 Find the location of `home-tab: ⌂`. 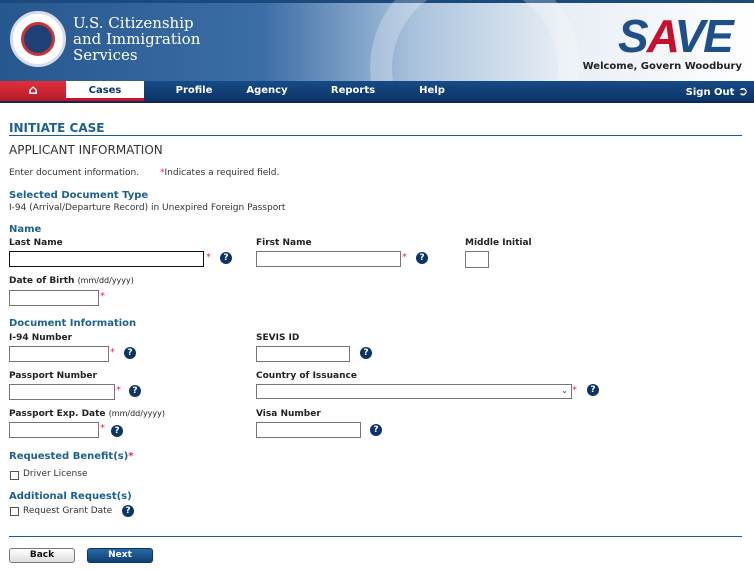

home-tab: ⌂ is located at coordinates (33, 91).